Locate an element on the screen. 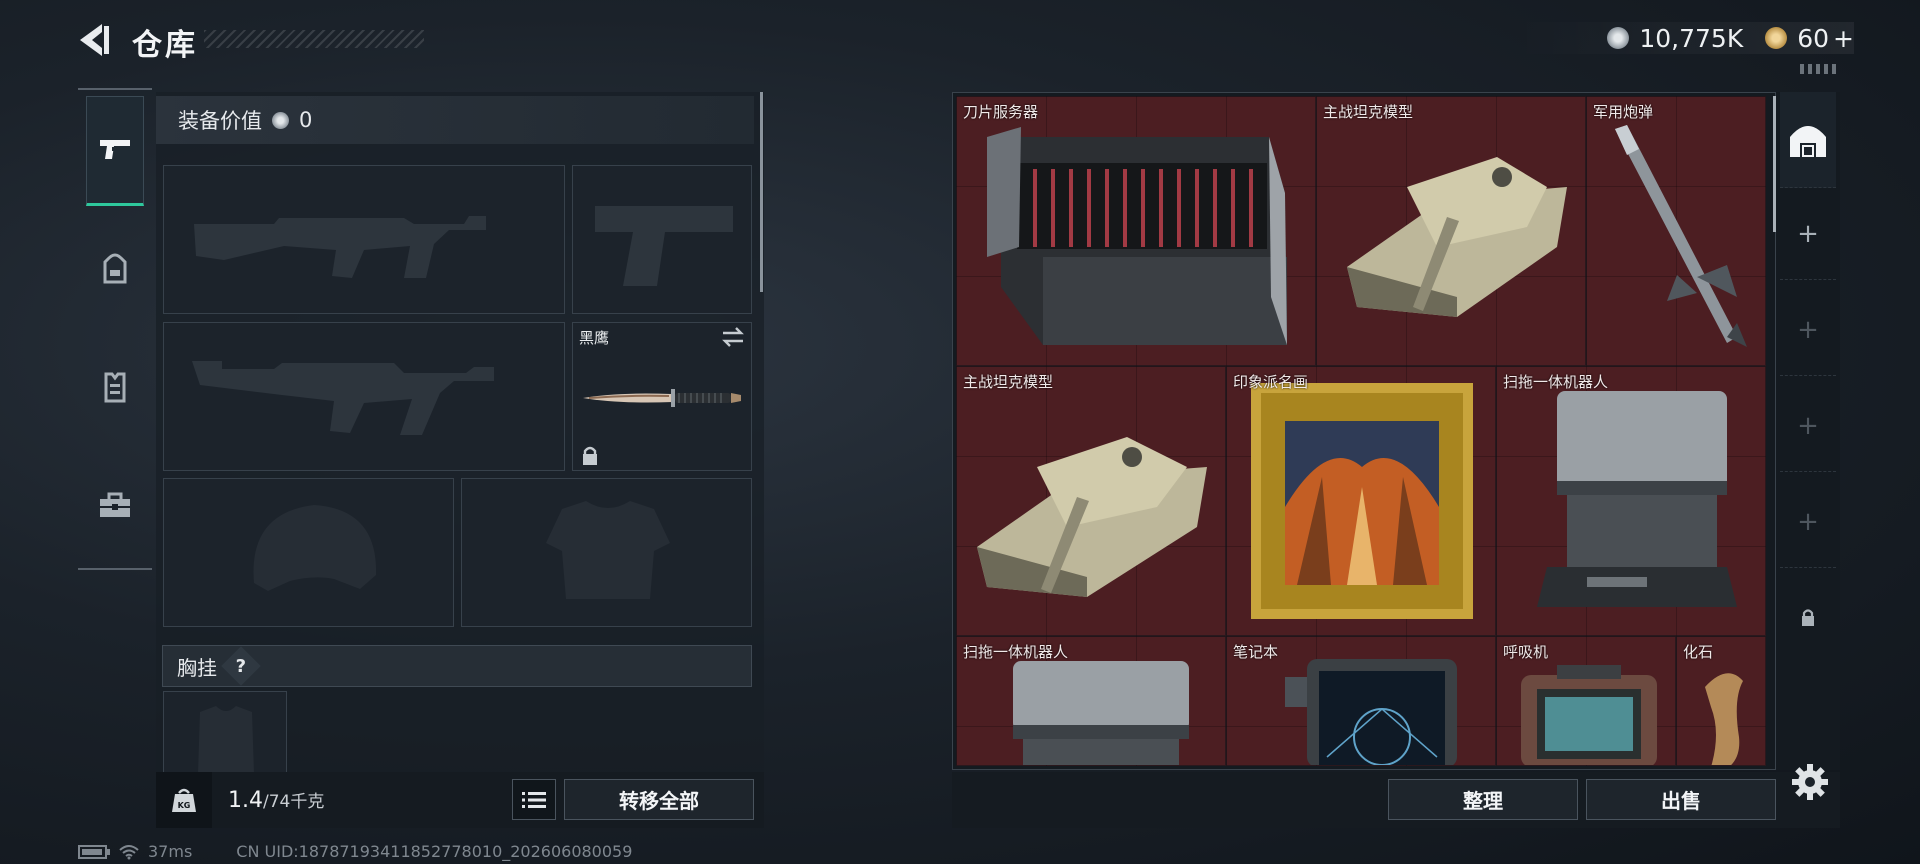  backpack-icon is located at coordinates (115, 268).